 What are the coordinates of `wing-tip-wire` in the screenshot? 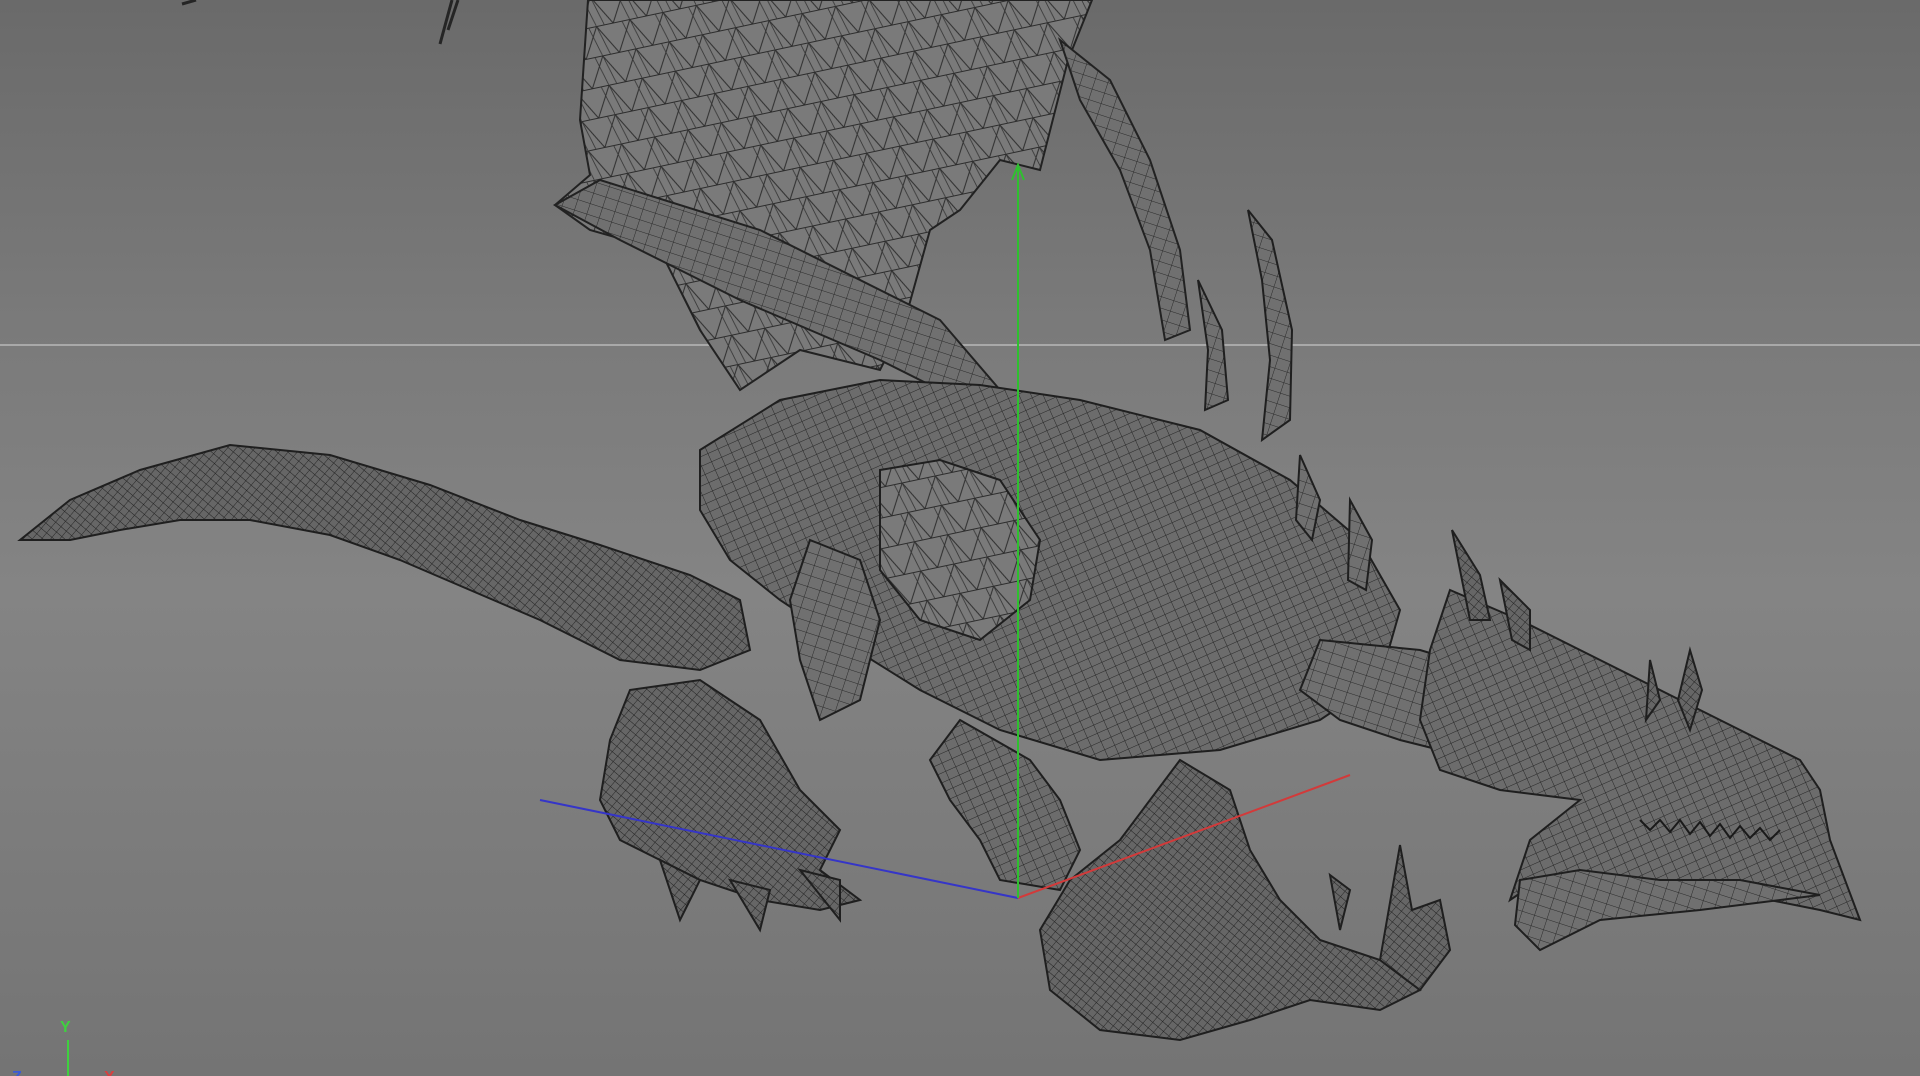 It's located at (320, 22).